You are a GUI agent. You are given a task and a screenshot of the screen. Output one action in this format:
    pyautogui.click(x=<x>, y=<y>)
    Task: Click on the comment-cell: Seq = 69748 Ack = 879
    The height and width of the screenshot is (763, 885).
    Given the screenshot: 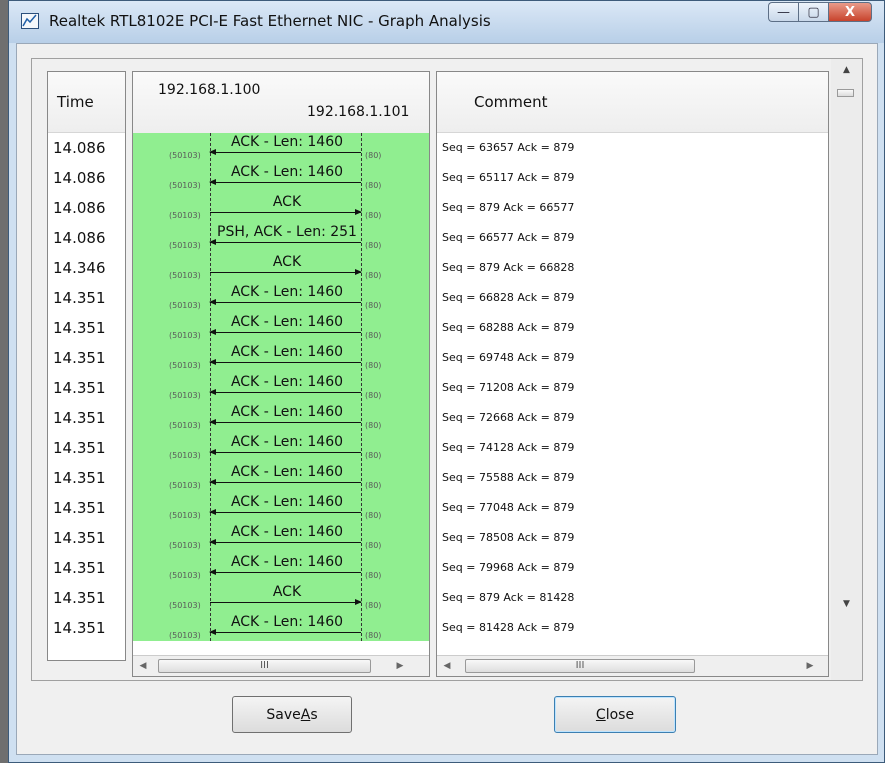 What is the action you would take?
    pyautogui.click(x=508, y=357)
    